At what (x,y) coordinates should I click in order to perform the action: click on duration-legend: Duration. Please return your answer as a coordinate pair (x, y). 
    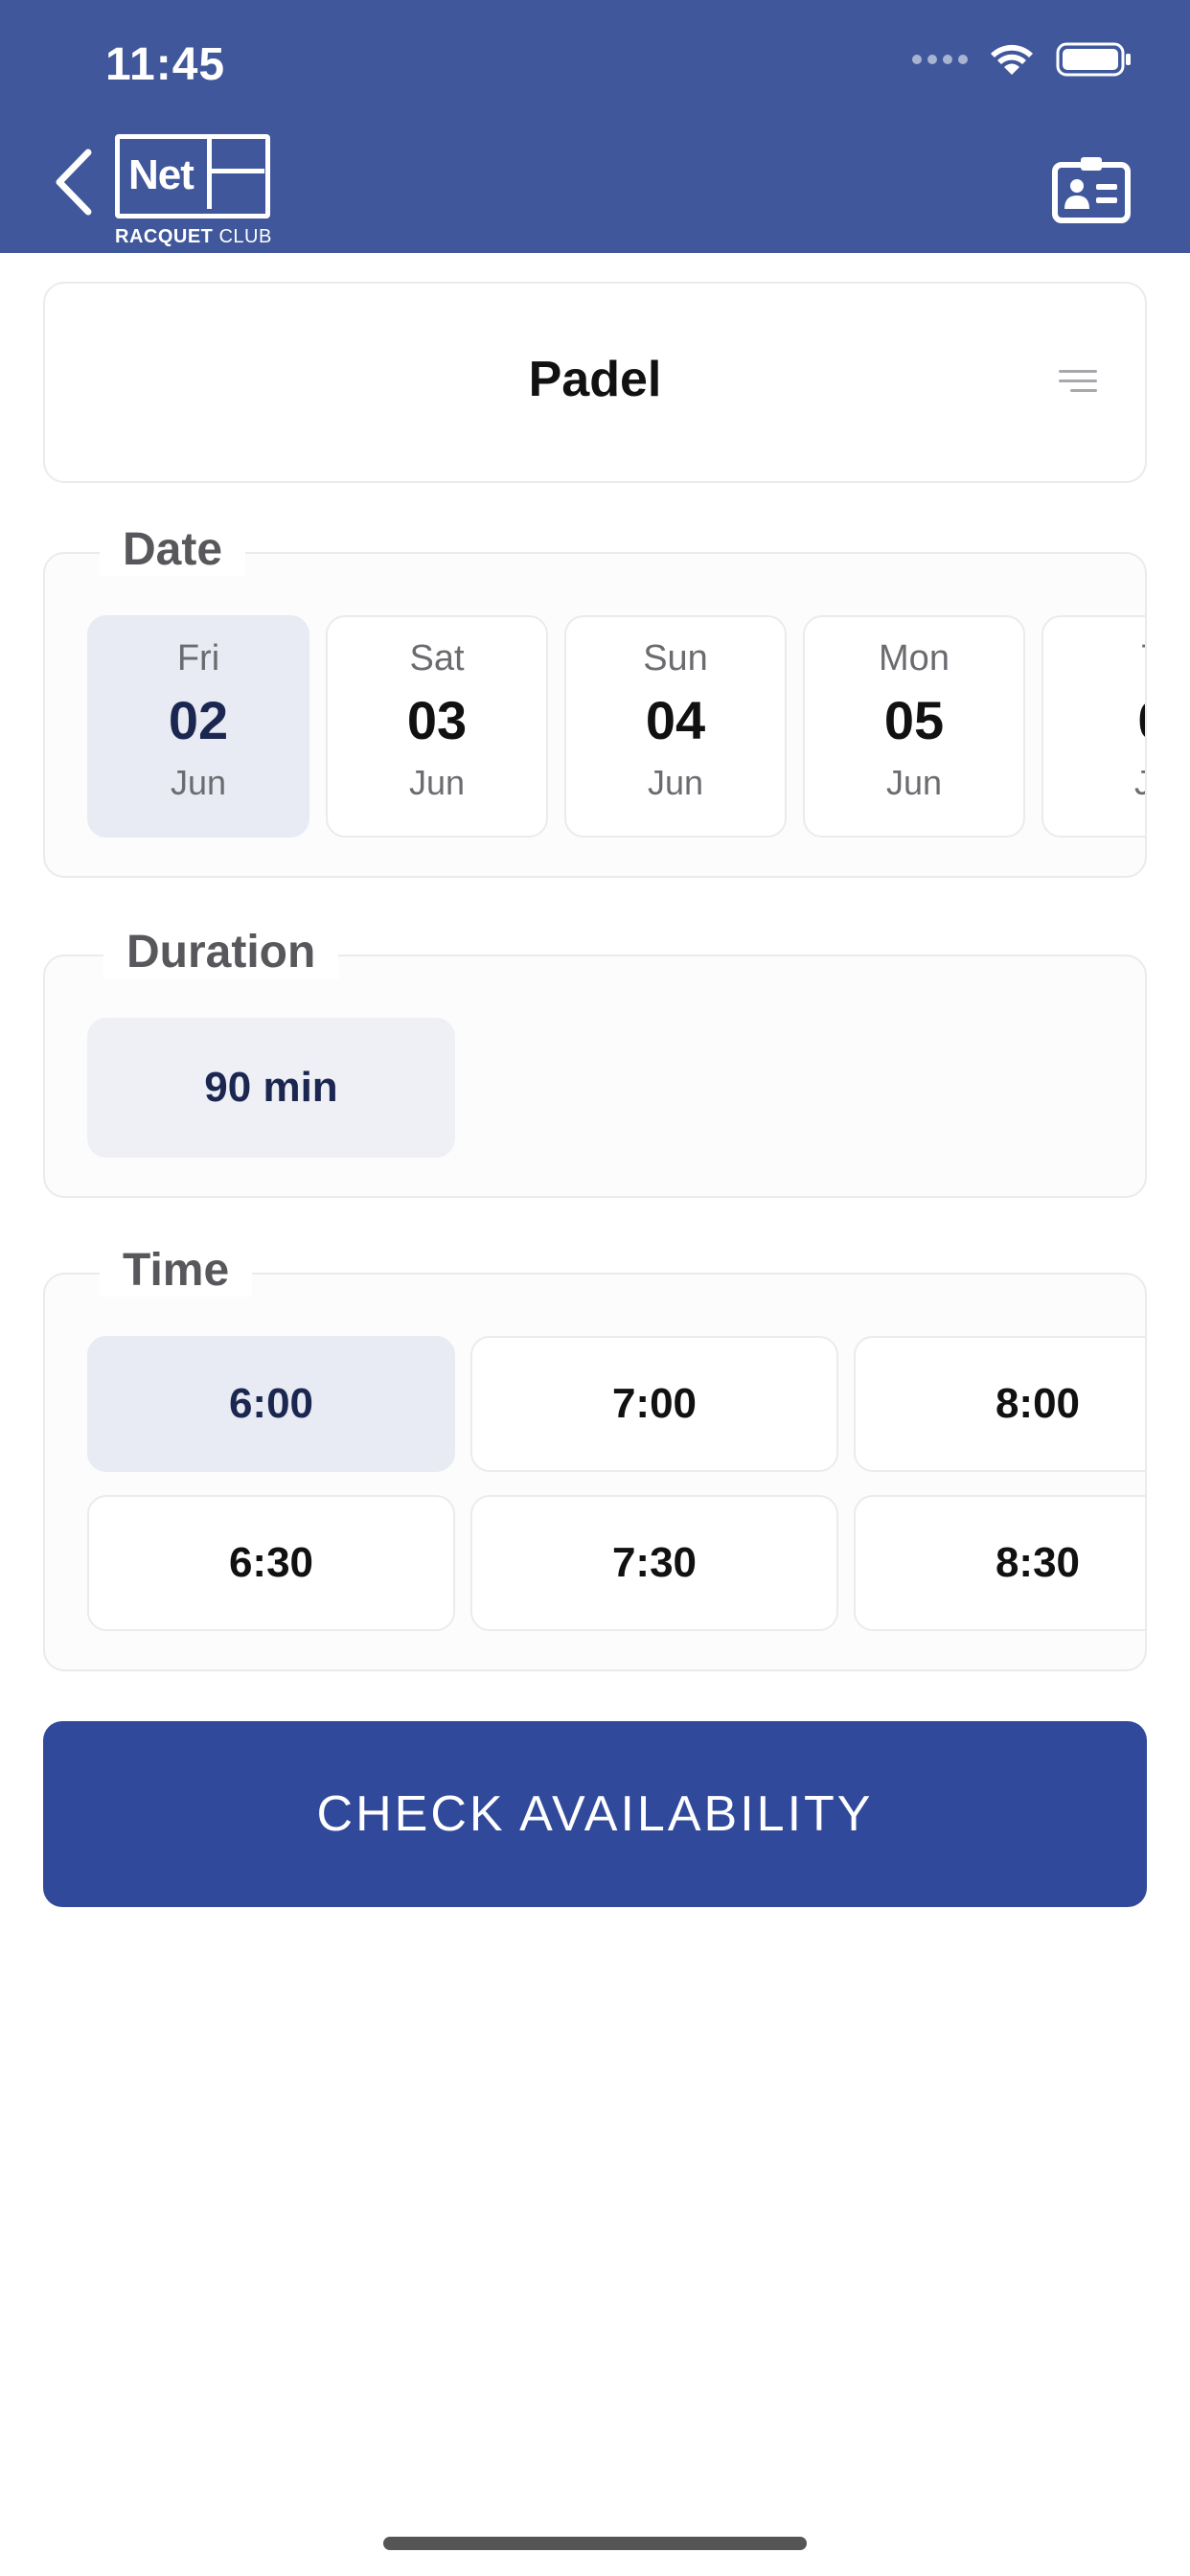
    Looking at the image, I should click on (221, 952).